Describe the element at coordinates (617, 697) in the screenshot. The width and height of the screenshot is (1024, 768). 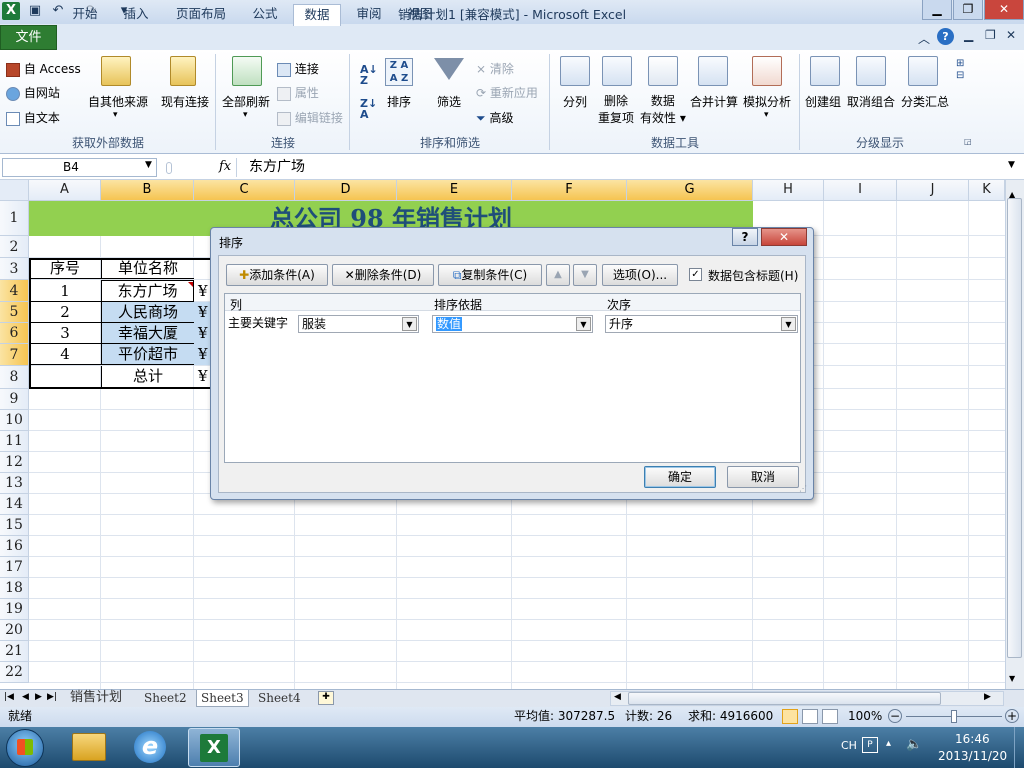
I see `scroll-left-icon: ◀` at that location.